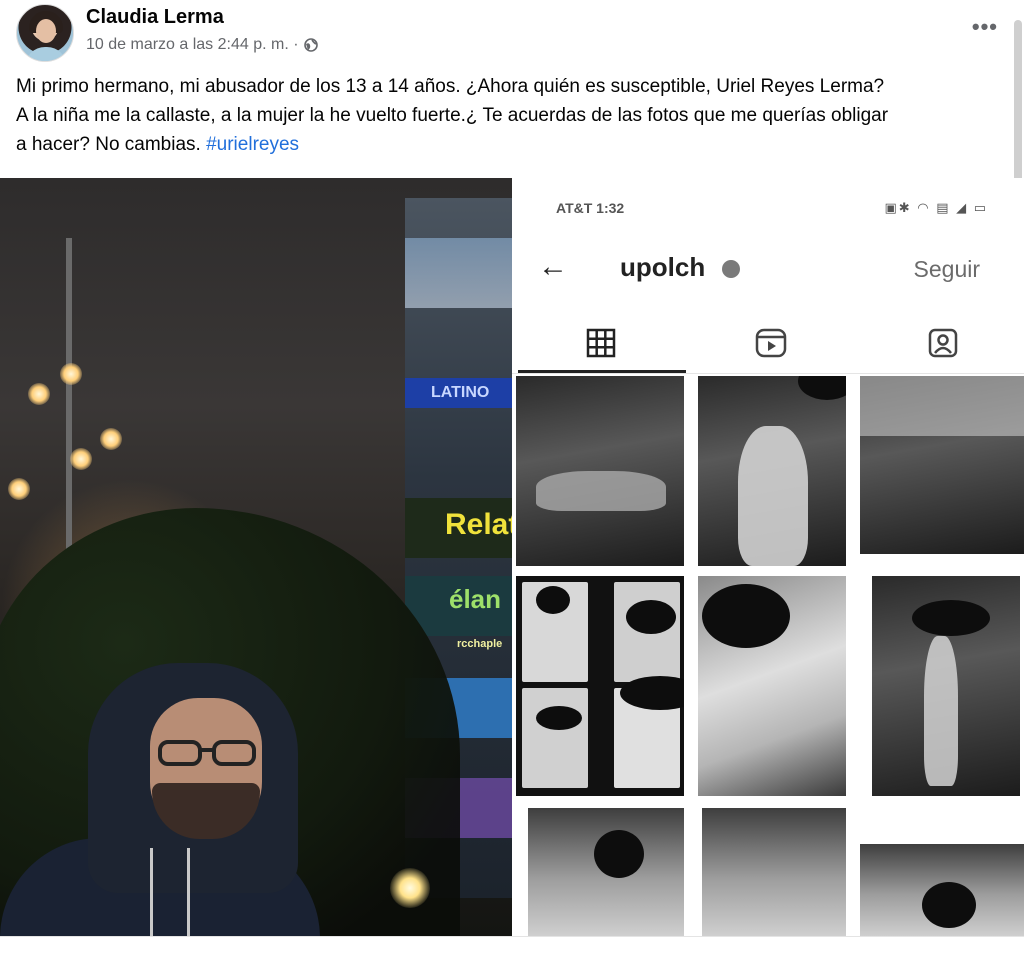  What do you see at coordinates (460, 392) in the screenshot?
I see `tower-sign: LATINO` at bounding box center [460, 392].